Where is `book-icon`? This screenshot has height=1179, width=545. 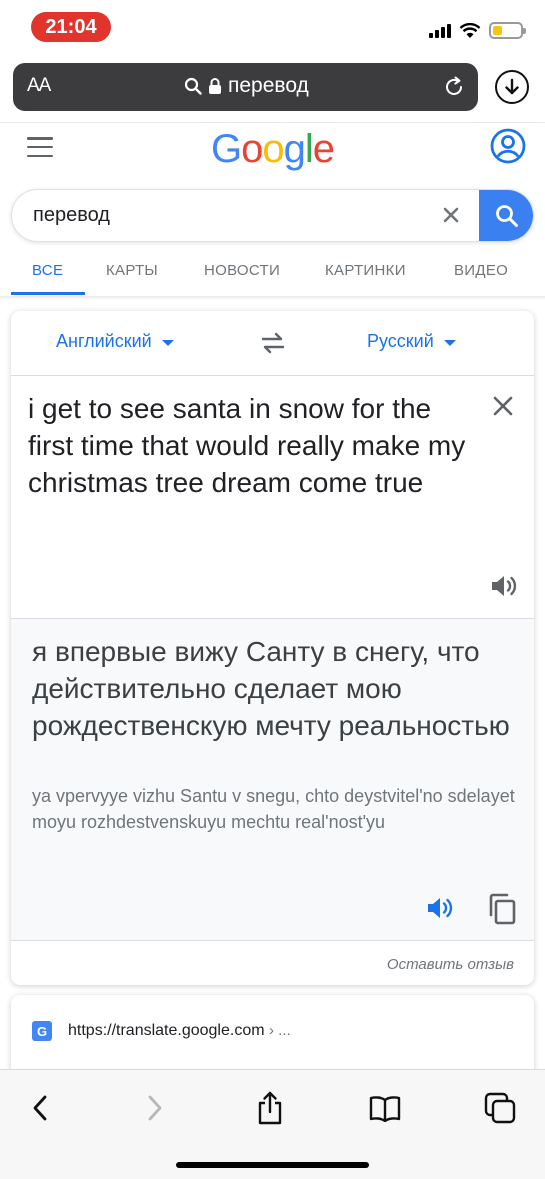
book-icon is located at coordinates (385, 1109).